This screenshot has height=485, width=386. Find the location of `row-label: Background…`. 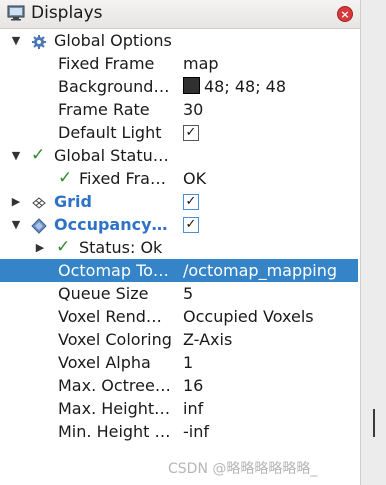

row-label: Background… is located at coordinates (114, 86).